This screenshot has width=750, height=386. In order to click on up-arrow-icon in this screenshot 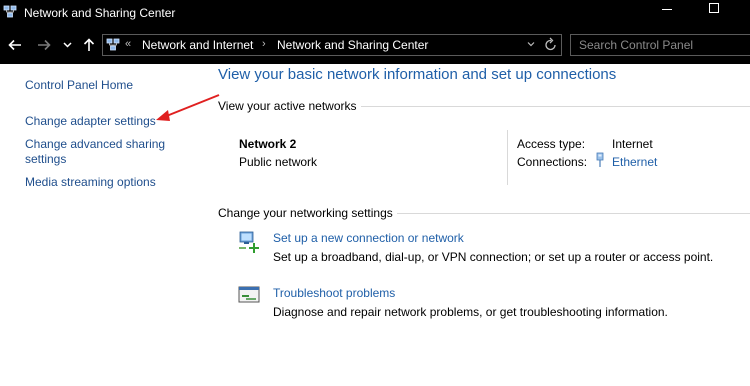, I will do `click(89, 44)`.